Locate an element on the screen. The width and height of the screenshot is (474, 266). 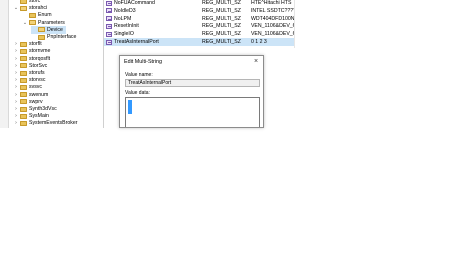
value-row: SingleIO REG_MULTI_SZ VEN_1106&DEV_620 is located at coordinates (199, 34).